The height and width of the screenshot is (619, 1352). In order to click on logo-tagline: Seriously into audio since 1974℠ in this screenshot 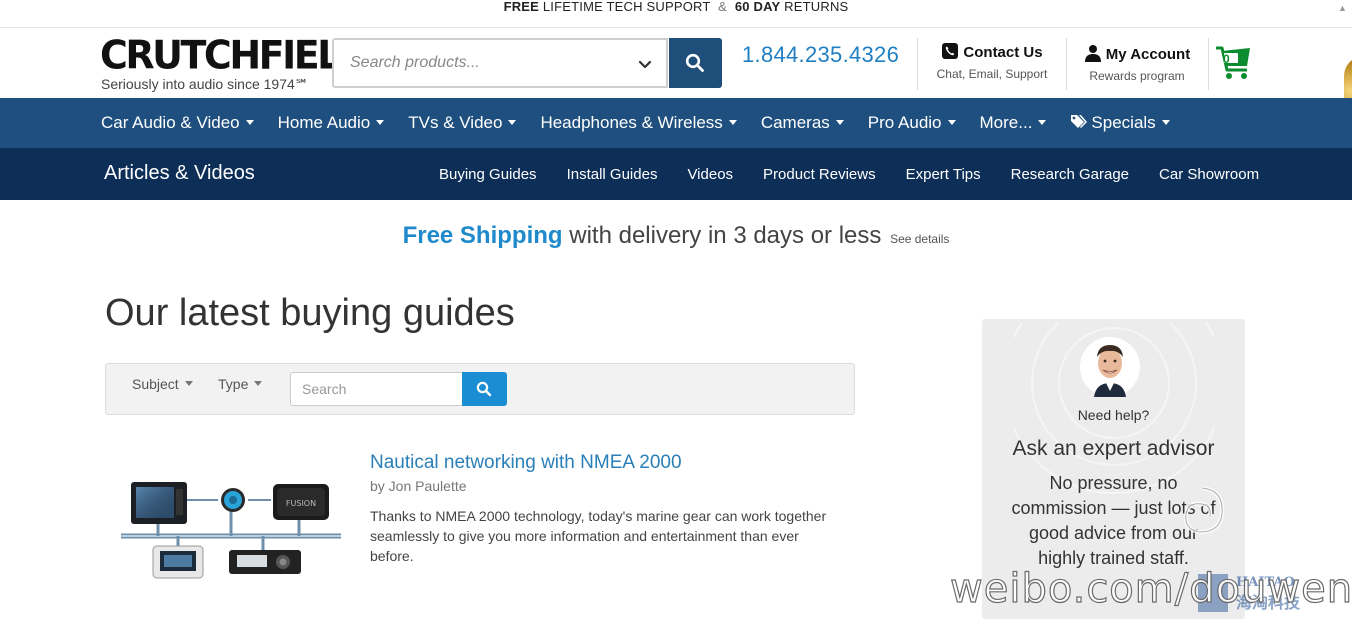, I will do `click(205, 84)`.